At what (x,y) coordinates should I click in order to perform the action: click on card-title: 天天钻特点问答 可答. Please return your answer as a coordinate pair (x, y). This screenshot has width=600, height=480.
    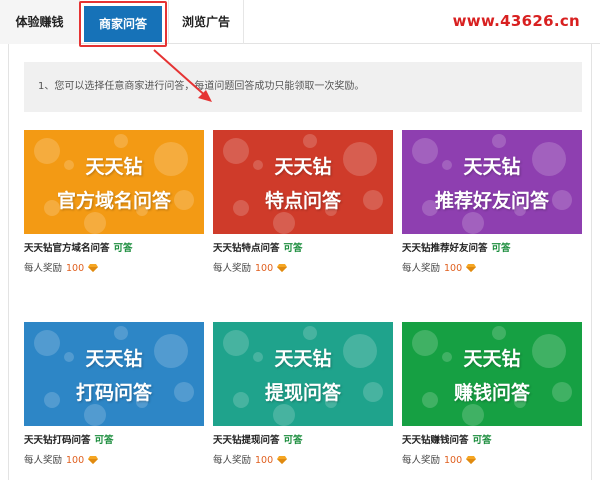
    Looking at the image, I should click on (258, 247).